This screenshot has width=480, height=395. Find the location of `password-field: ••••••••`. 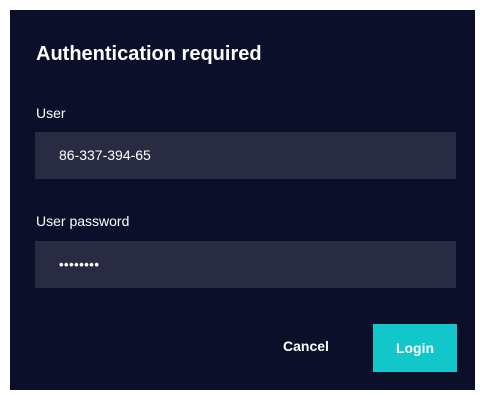

password-field: •••••••• is located at coordinates (245, 264).